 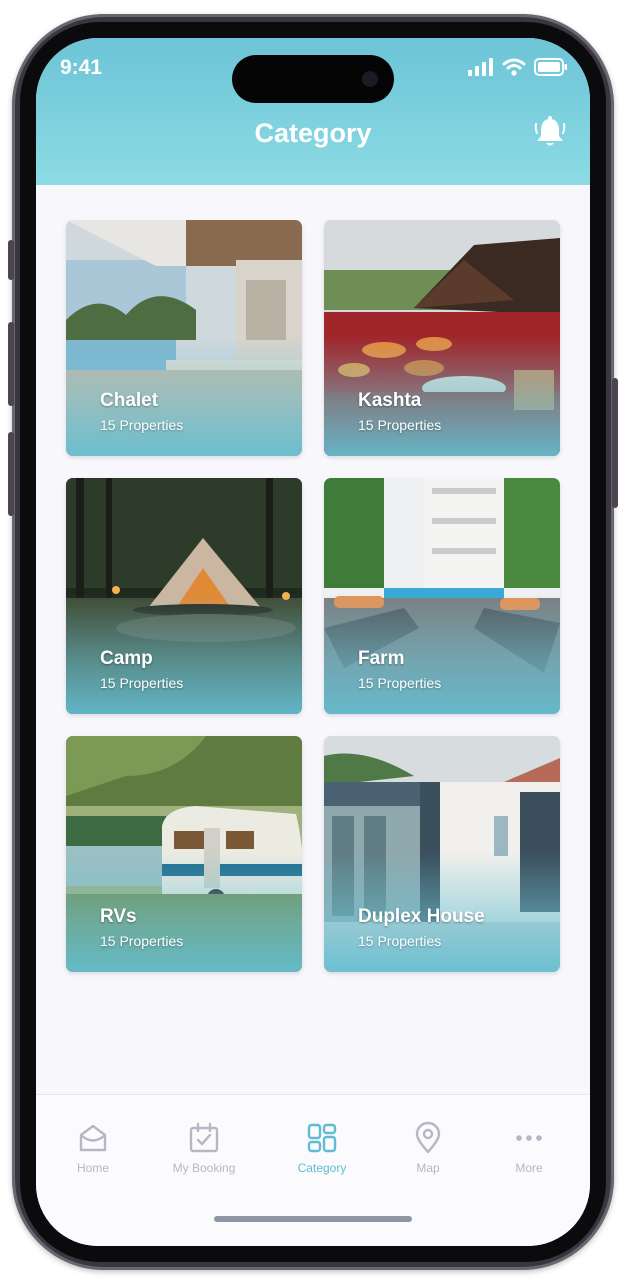 I want to click on category-name: Camp, so click(x=126, y=658).